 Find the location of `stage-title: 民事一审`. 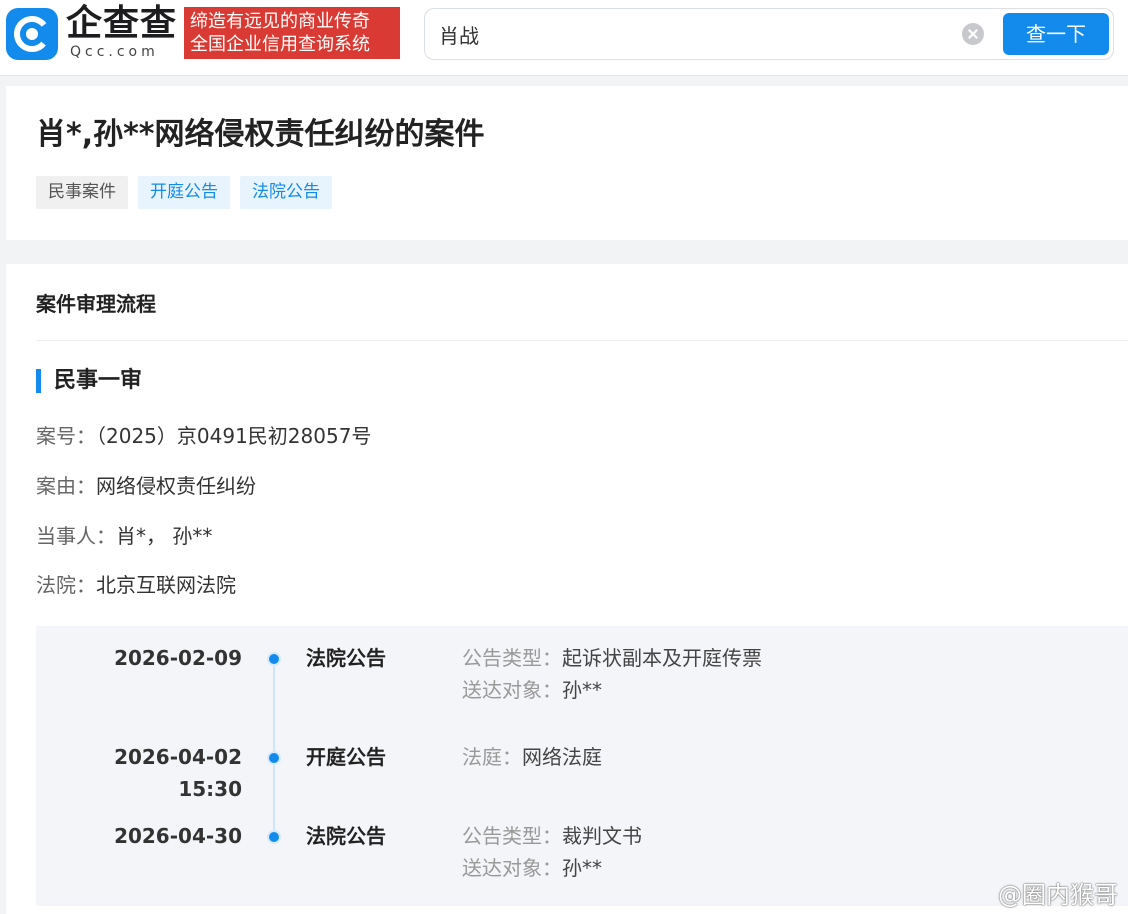

stage-title: 民事一审 is located at coordinates (98, 380).